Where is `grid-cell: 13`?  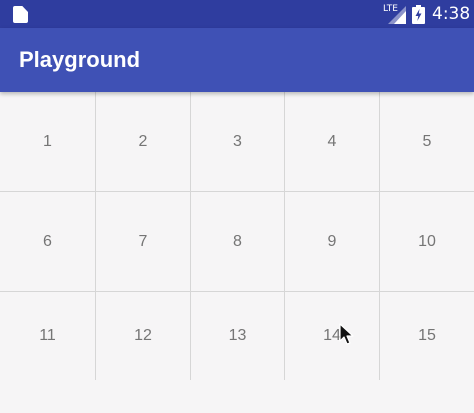 grid-cell: 13 is located at coordinates (237, 336).